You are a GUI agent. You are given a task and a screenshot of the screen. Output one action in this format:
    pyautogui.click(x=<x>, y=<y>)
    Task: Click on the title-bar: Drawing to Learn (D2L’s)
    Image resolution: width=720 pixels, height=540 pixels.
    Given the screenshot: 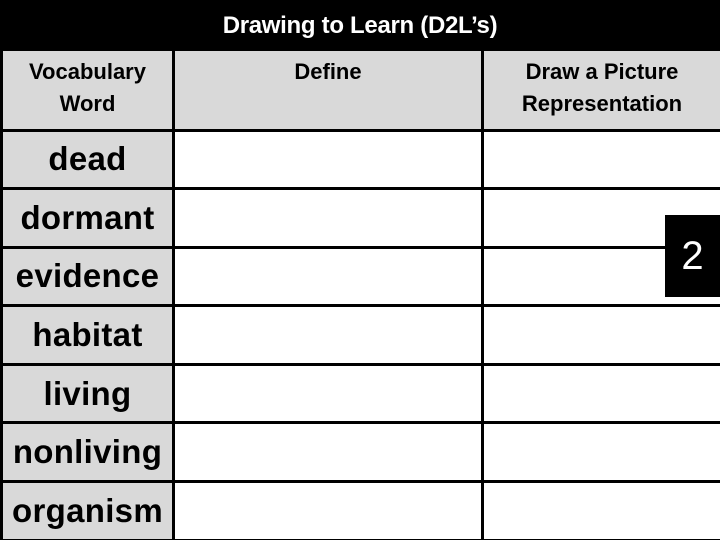 What is the action you would take?
    pyautogui.click(x=360, y=25)
    